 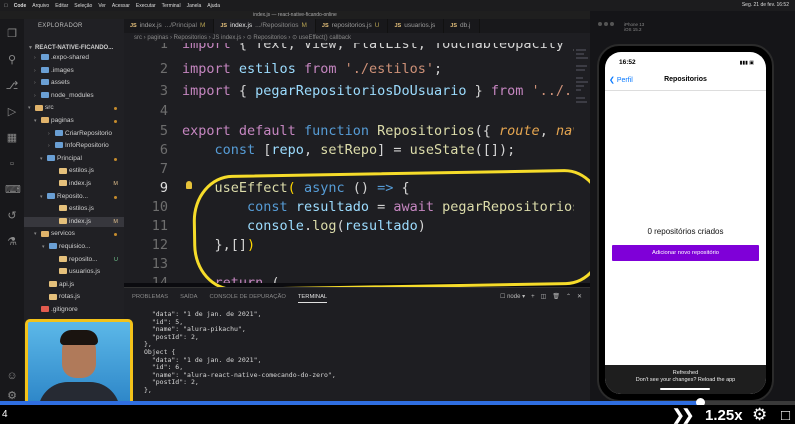 I want to click on remote-explorer-icon: ▫, so click(x=12, y=164).